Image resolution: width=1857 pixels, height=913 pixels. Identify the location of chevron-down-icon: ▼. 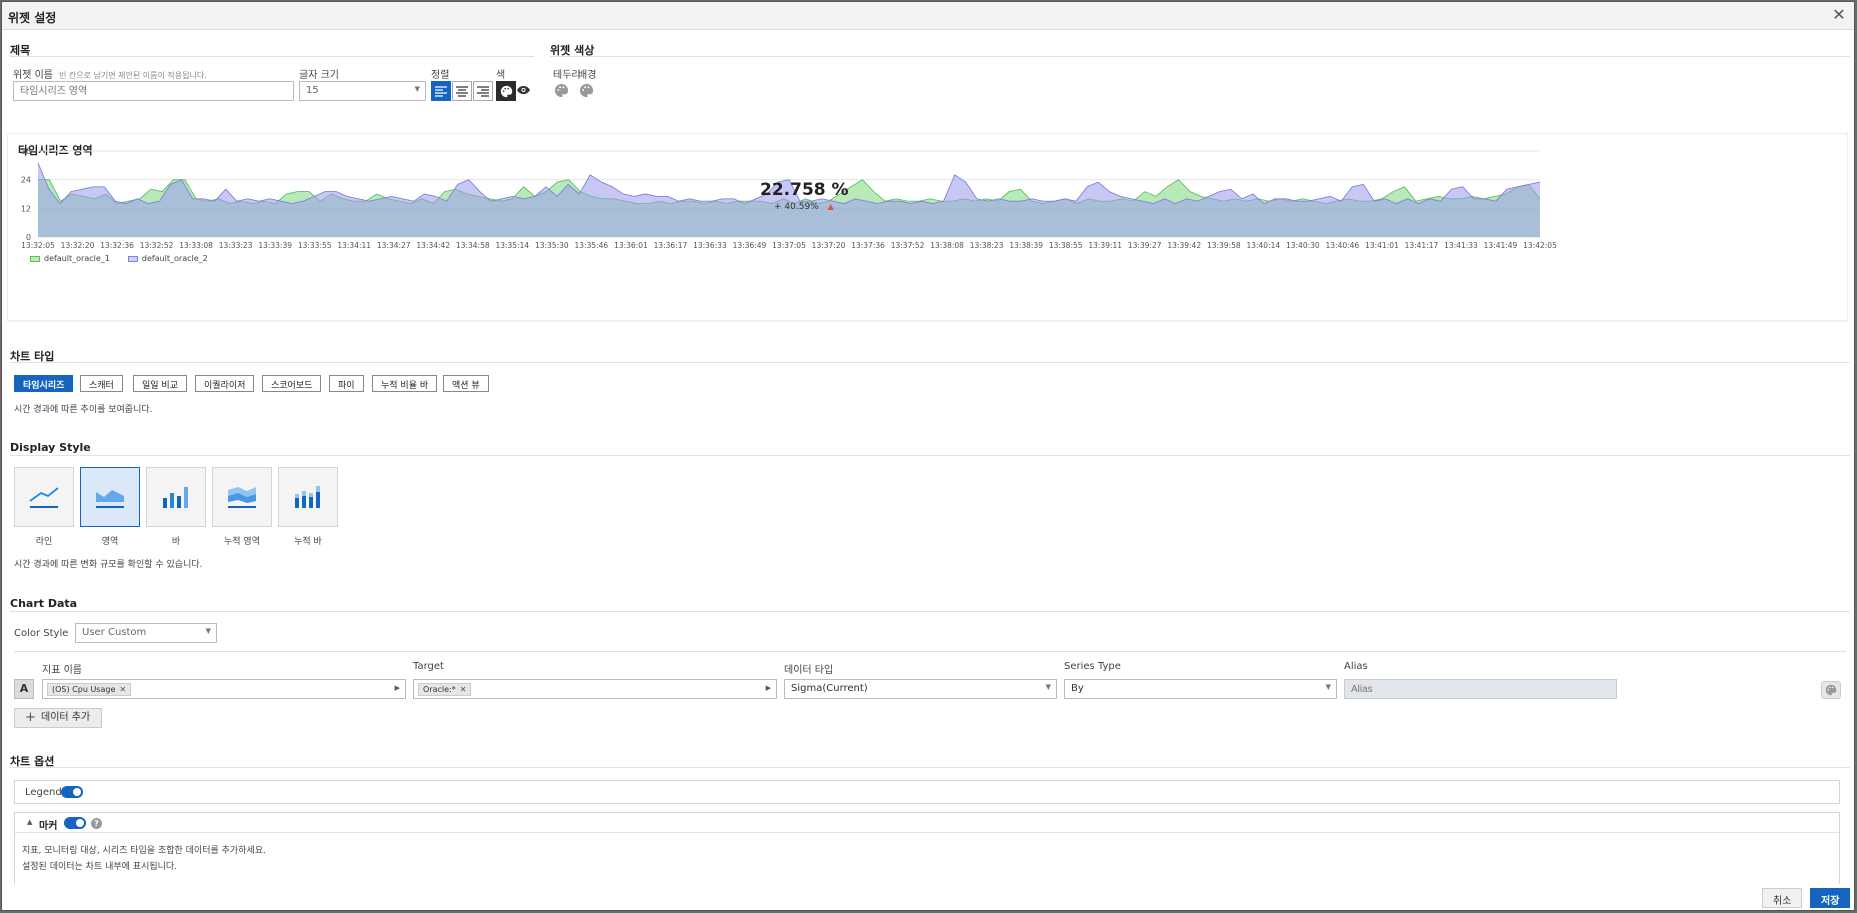
(1048, 687).